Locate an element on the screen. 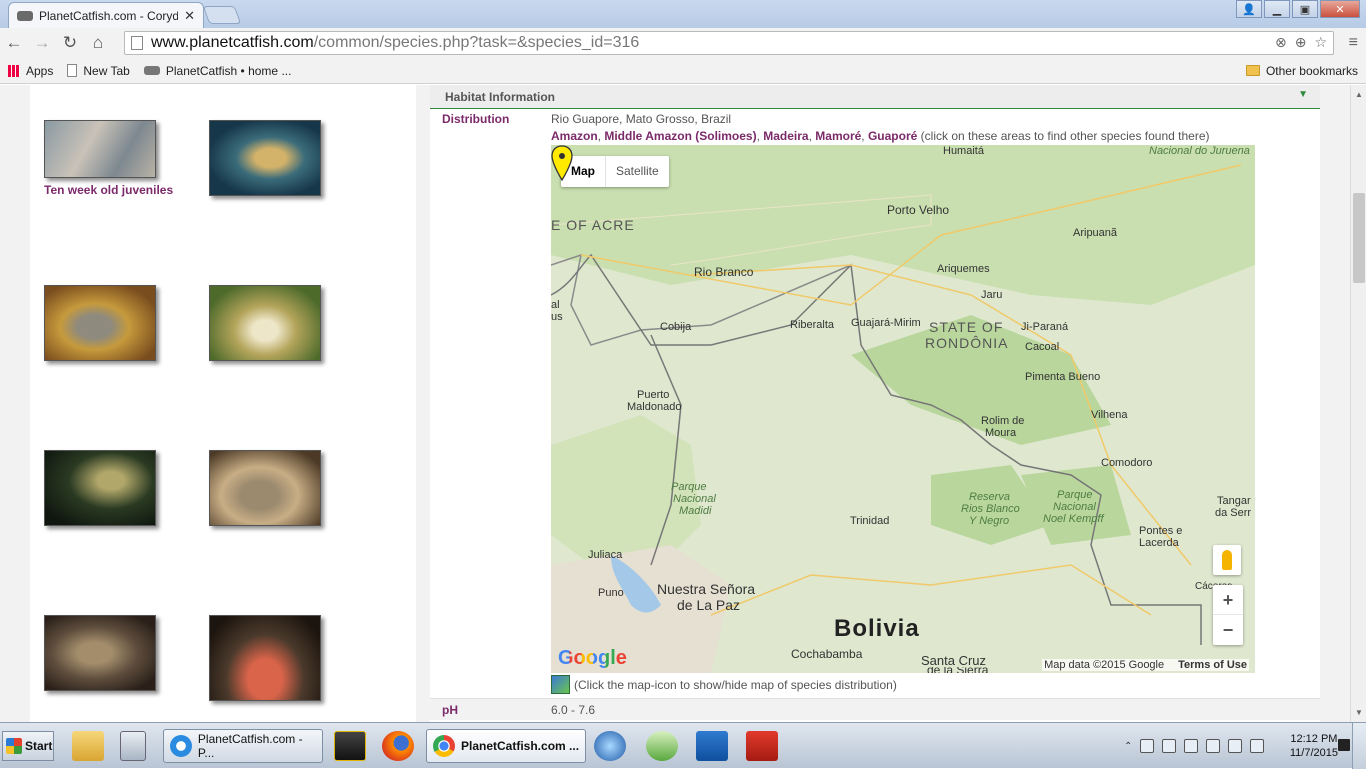  apps-grid-icon is located at coordinates (14, 70).